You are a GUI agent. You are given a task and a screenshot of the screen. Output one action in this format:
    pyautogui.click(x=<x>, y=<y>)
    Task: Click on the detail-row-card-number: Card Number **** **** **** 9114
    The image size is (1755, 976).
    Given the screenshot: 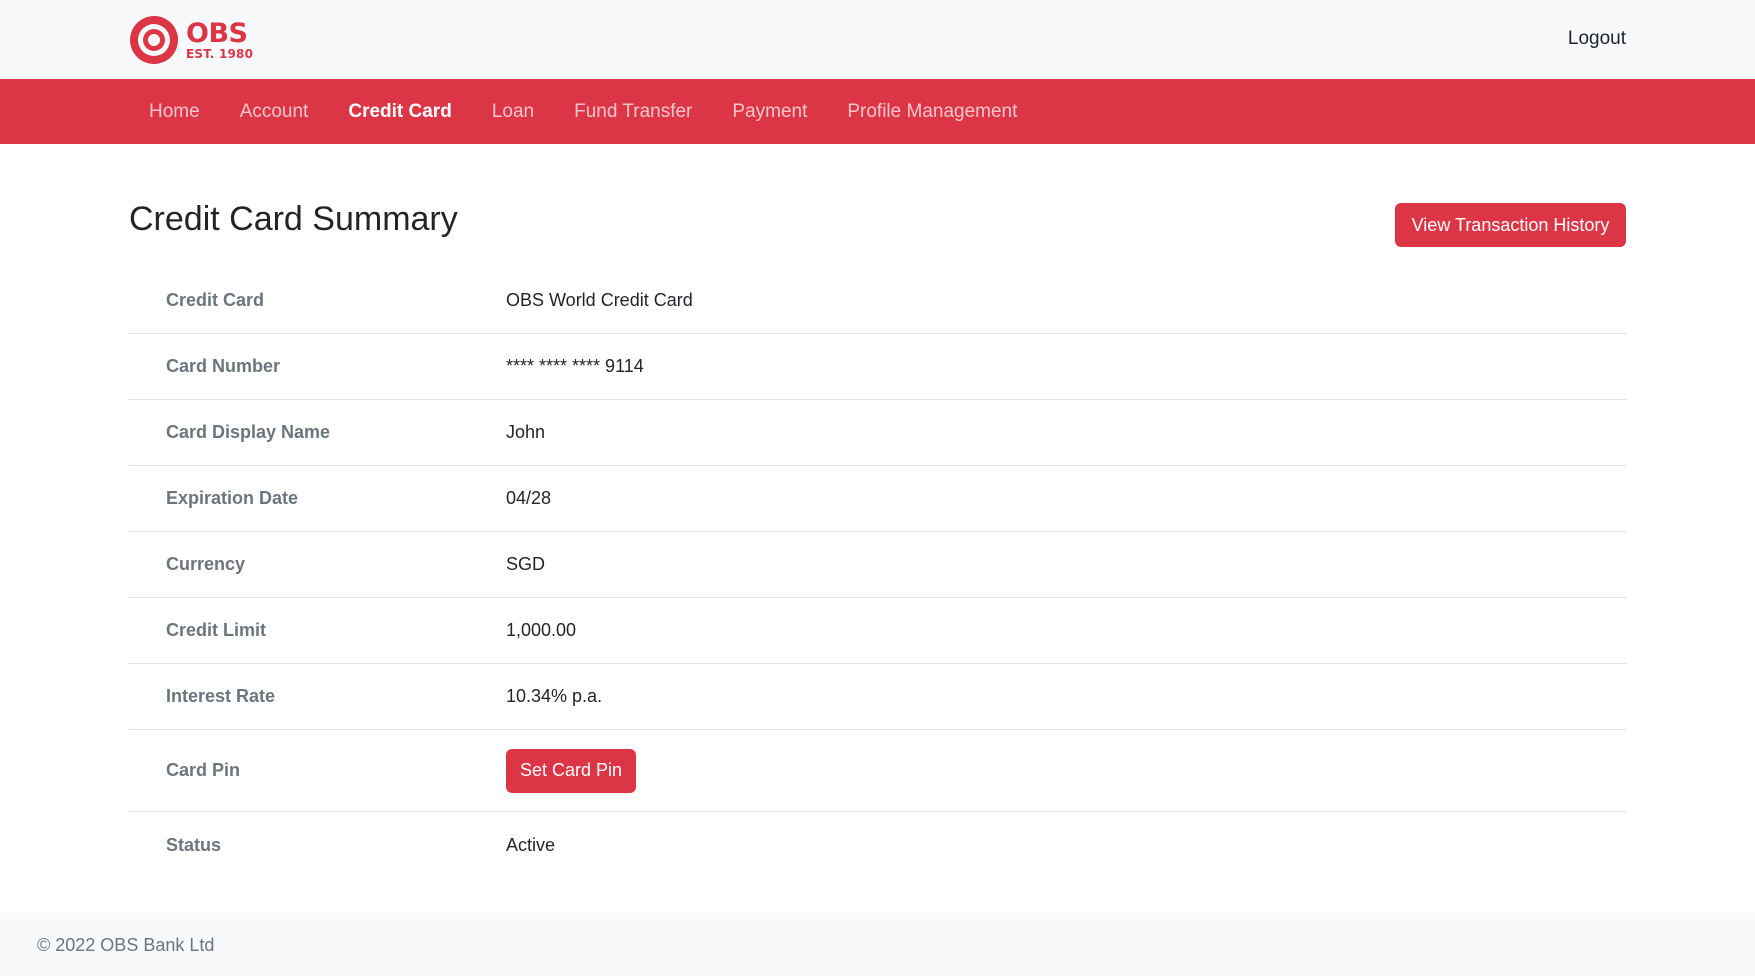 What is the action you would take?
    pyautogui.click(x=877, y=367)
    